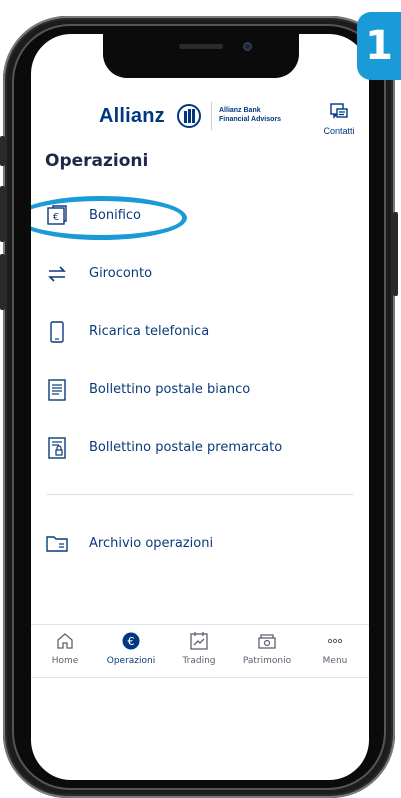  I want to click on tab-label: Patrimonio, so click(267, 661).